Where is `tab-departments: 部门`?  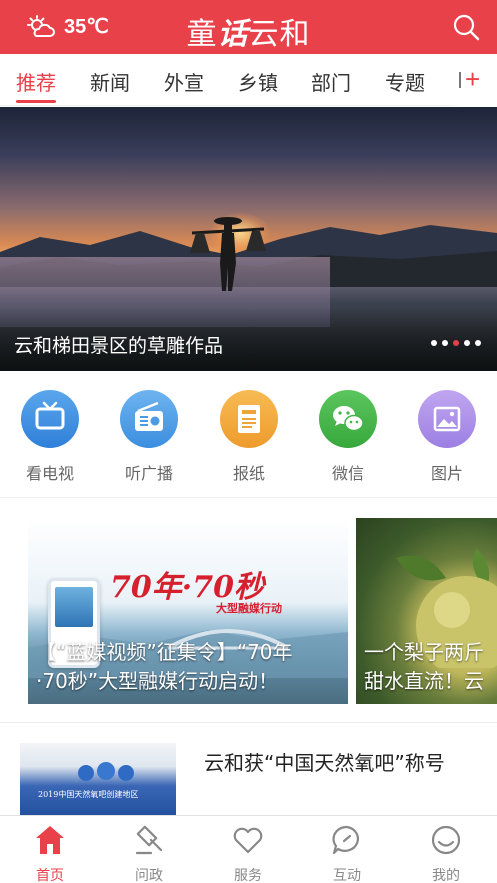 tab-departments: 部门 is located at coordinates (331, 81).